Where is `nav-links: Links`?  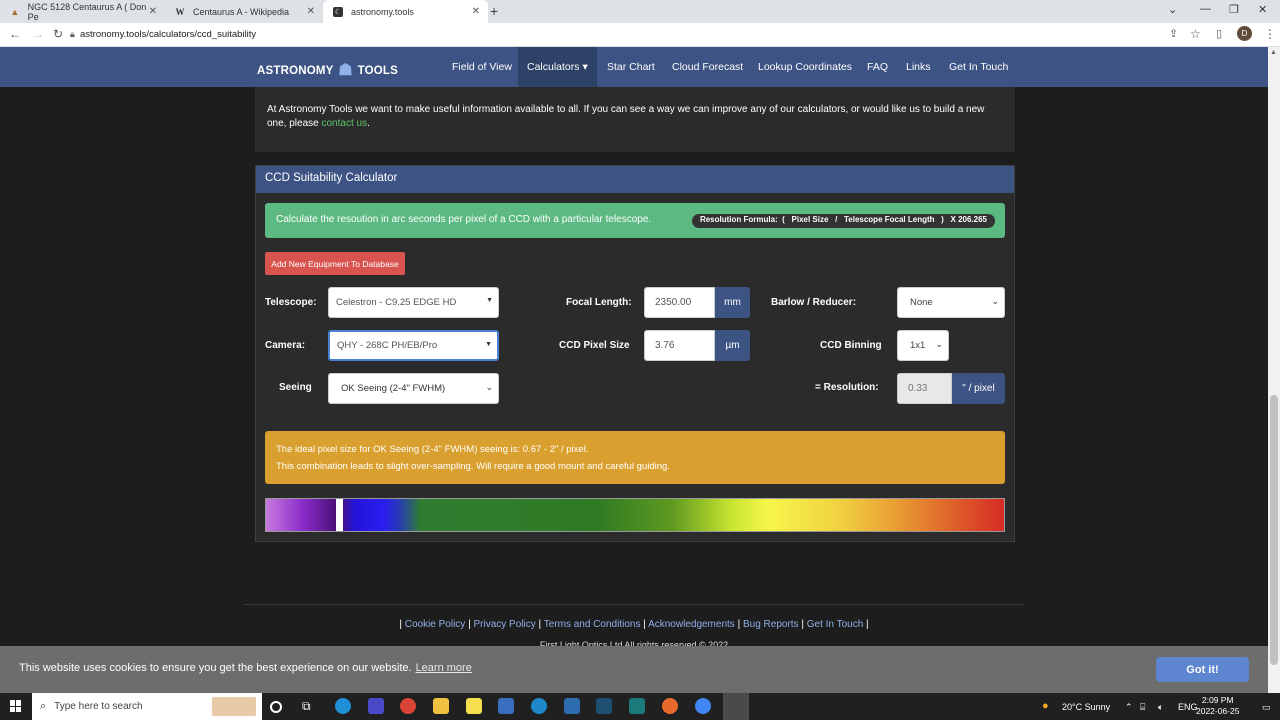
nav-links: Links is located at coordinates (918, 67).